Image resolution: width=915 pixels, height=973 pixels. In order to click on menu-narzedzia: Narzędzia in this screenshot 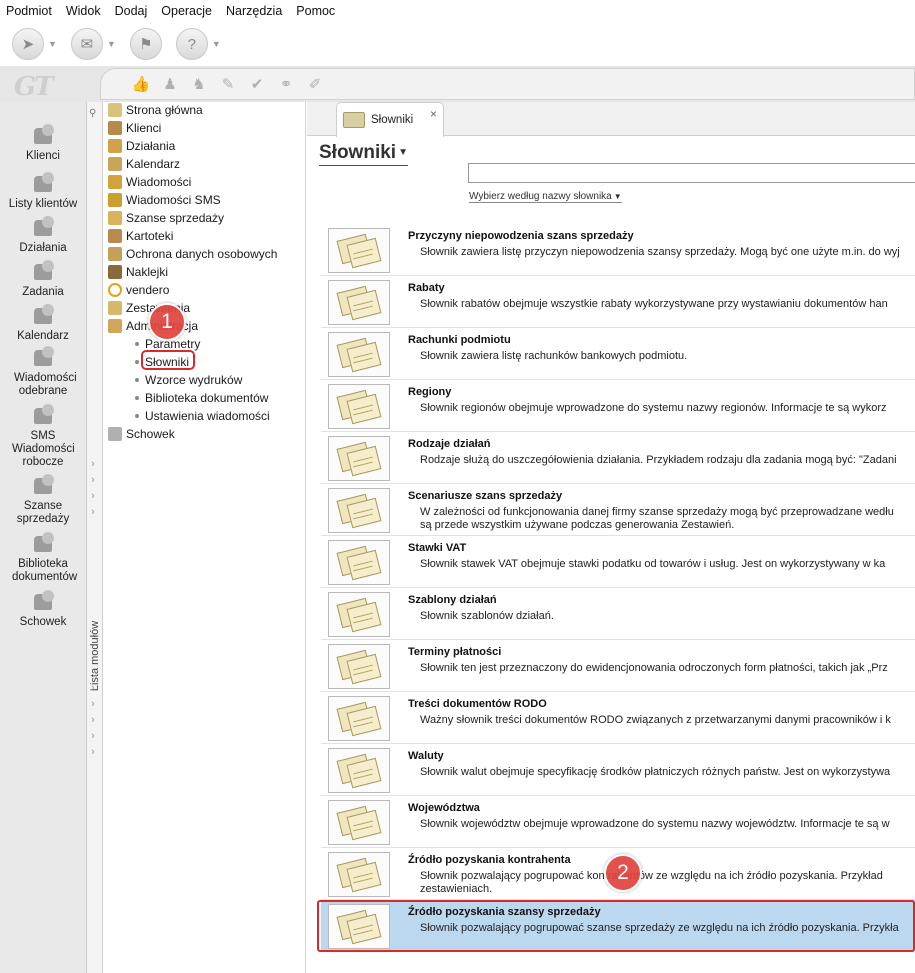, I will do `click(254, 11)`.